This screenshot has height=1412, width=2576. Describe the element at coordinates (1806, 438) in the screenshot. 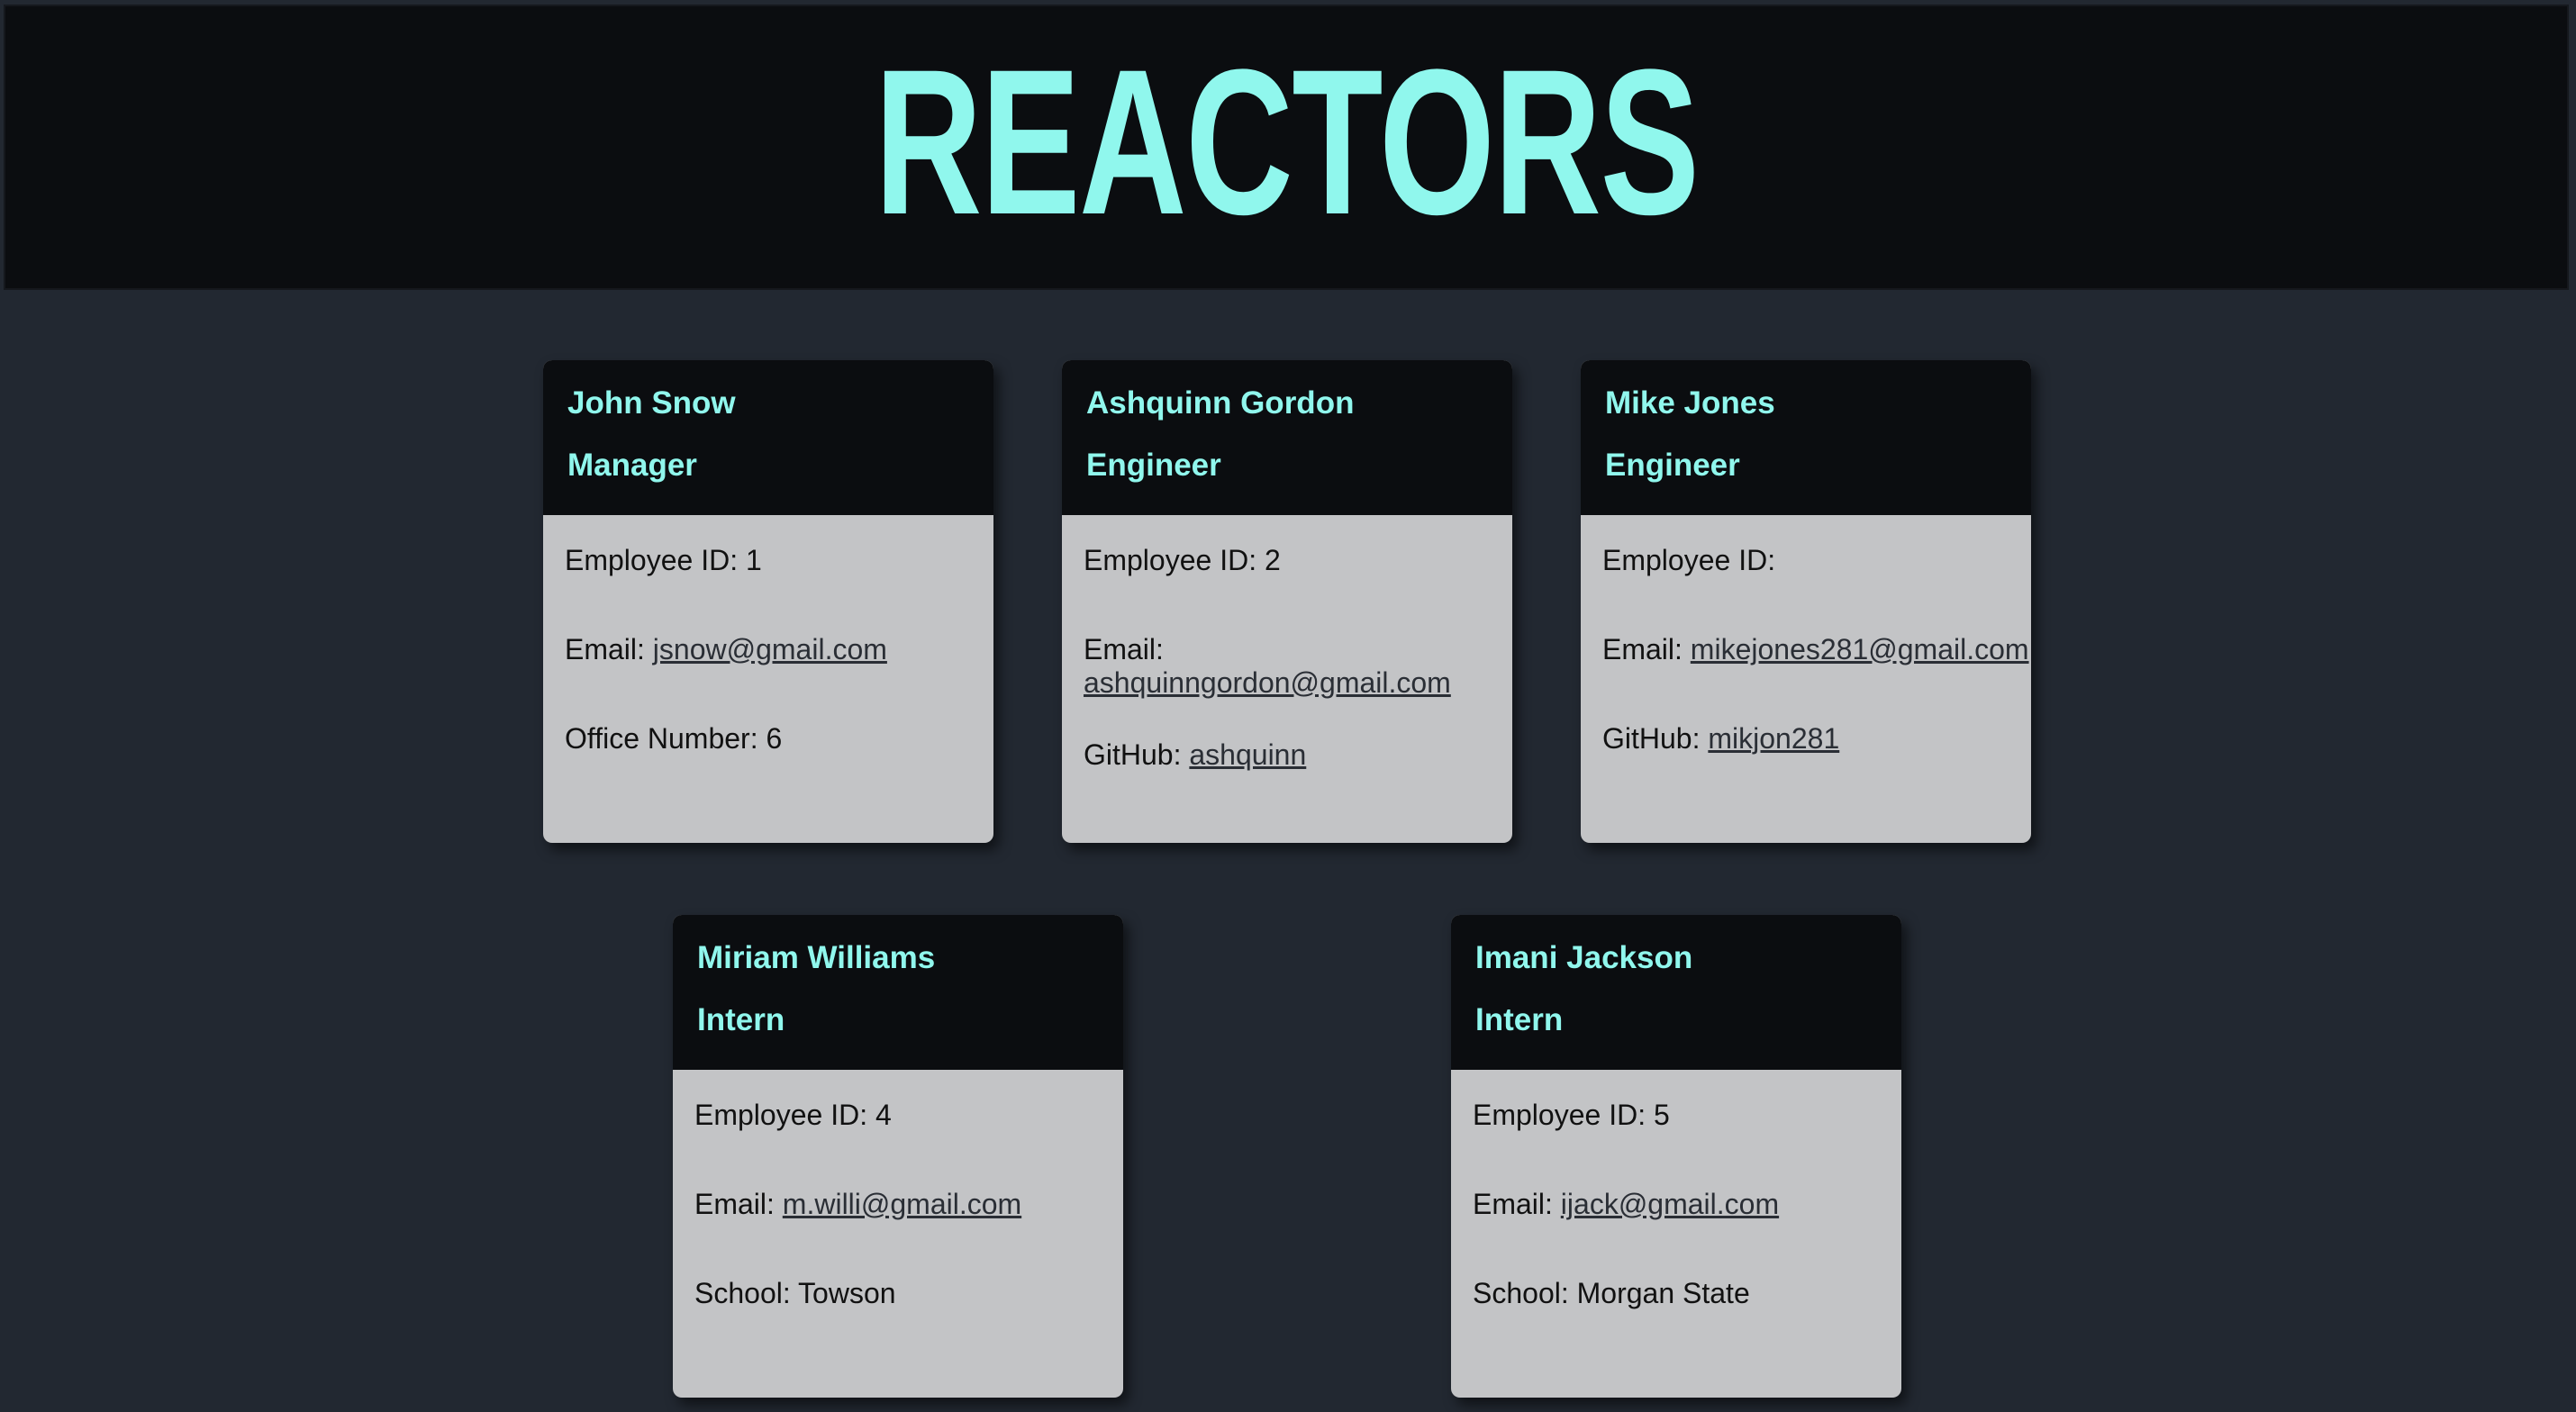

I see `card-header: Mike Jones Engineer` at that location.